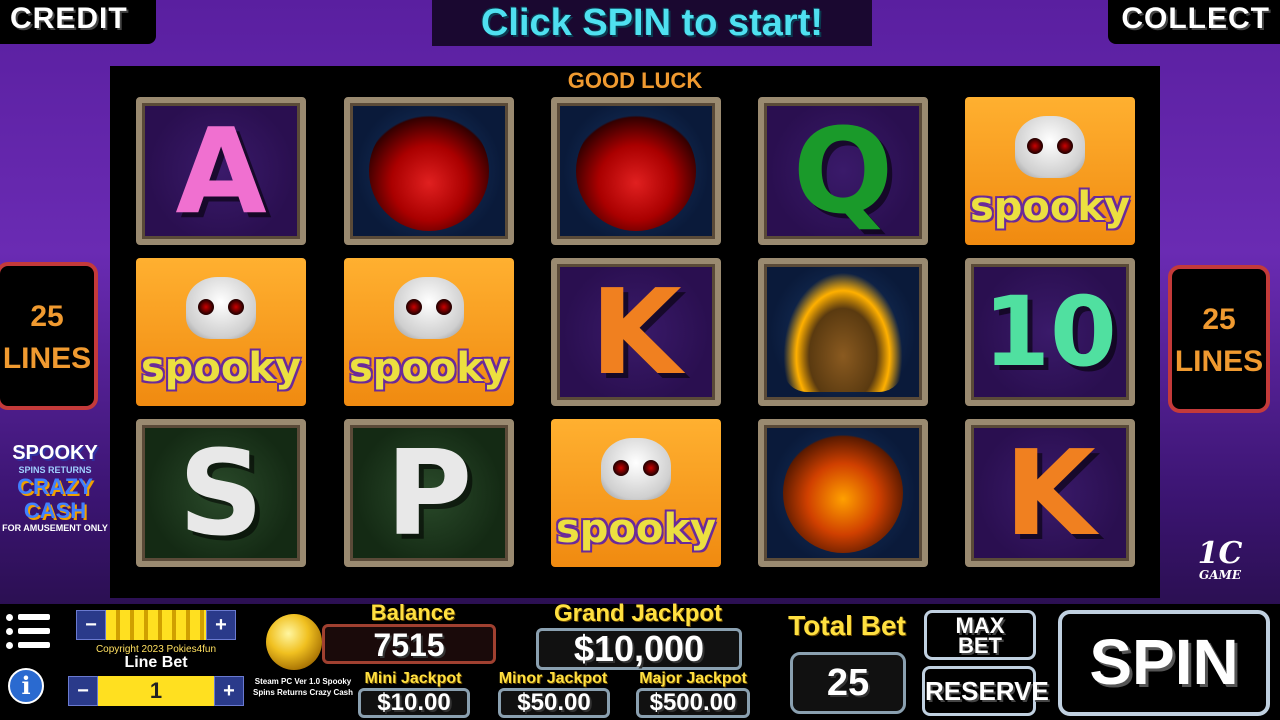 This screenshot has width=1280, height=720. I want to click on grand-jackpot-value: $10,000, so click(639, 649).